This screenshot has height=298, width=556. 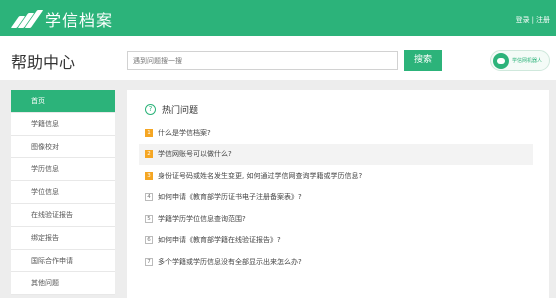 I want to click on question-link: 什么是学信档案?, so click(x=184, y=133).